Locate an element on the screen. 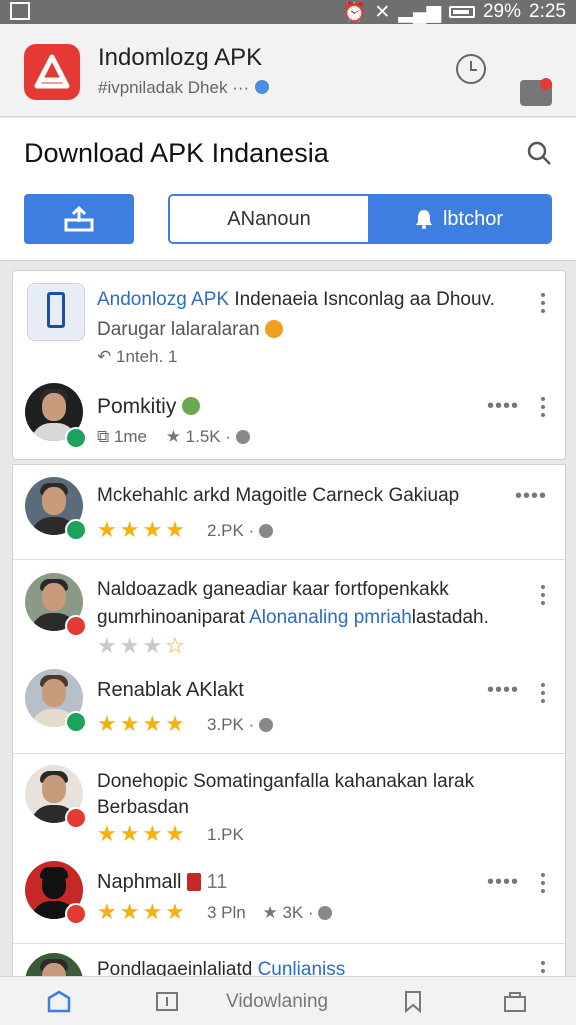 This screenshot has width=576, height=1025. coin-icon is located at coordinates (273, 329).